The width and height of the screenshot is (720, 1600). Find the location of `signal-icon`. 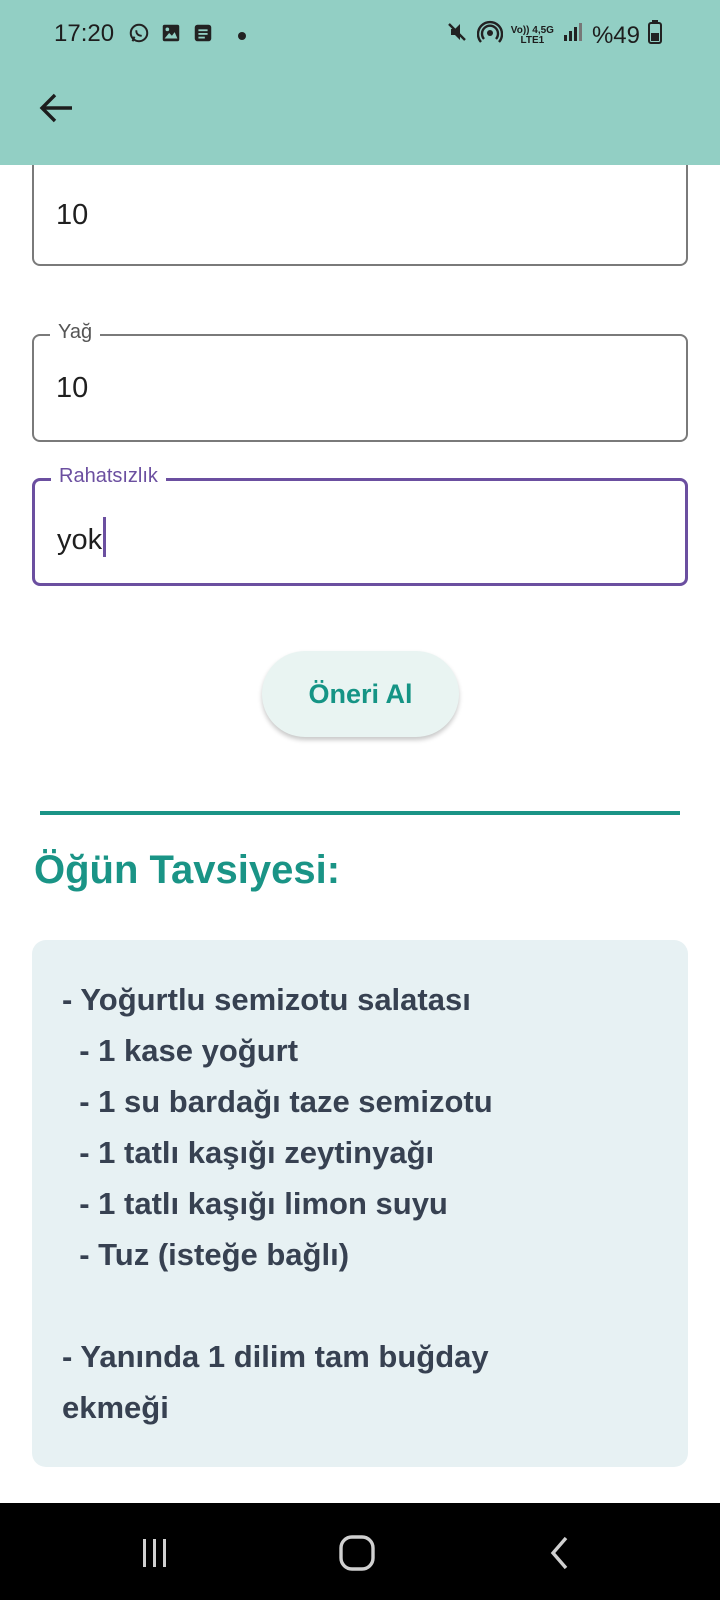

signal-icon is located at coordinates (573, 35).